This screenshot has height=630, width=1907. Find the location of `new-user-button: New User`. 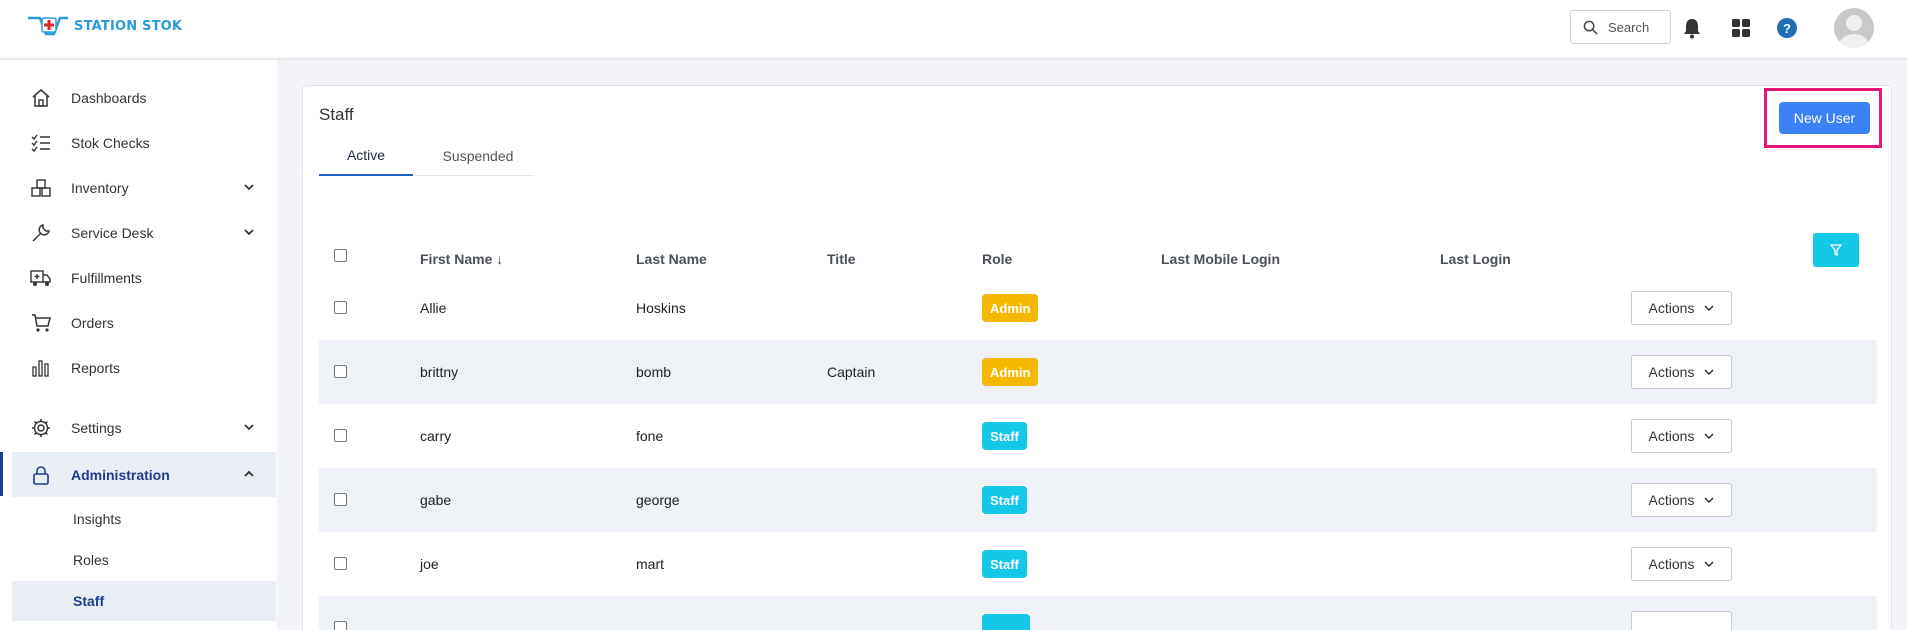

new-user-button: New User is located at coordinates (1824, 118).